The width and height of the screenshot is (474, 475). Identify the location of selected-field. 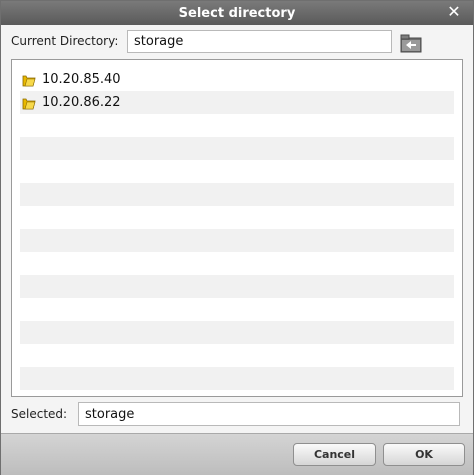
(269, 414).